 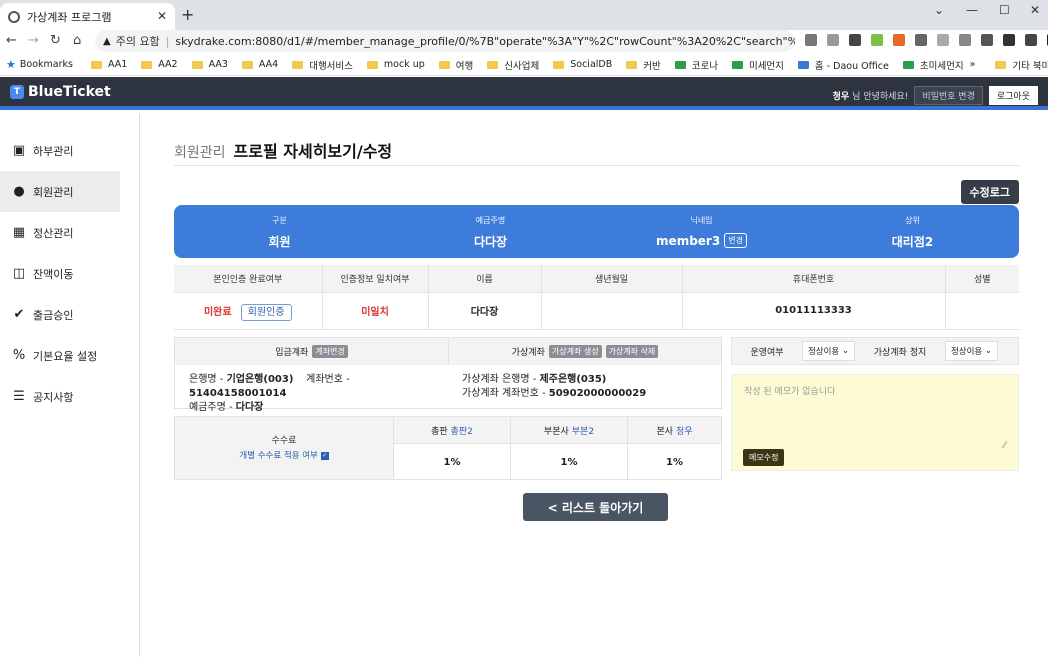 What do you see at coordinates (828, 351) in the screenshot?
I see `operation-status-select: 정상이용 ⌄` at bounding box center [828, 351].